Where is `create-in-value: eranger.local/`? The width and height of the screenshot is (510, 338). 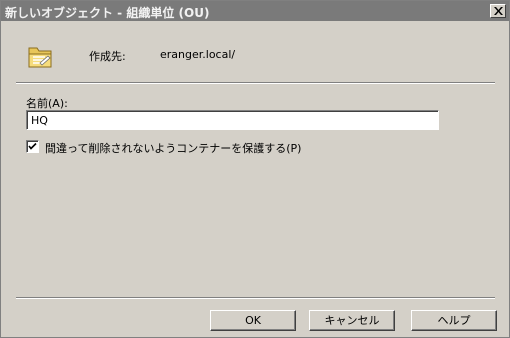
create-in-value: eranger.local/ is located at coordinates (198, 54).